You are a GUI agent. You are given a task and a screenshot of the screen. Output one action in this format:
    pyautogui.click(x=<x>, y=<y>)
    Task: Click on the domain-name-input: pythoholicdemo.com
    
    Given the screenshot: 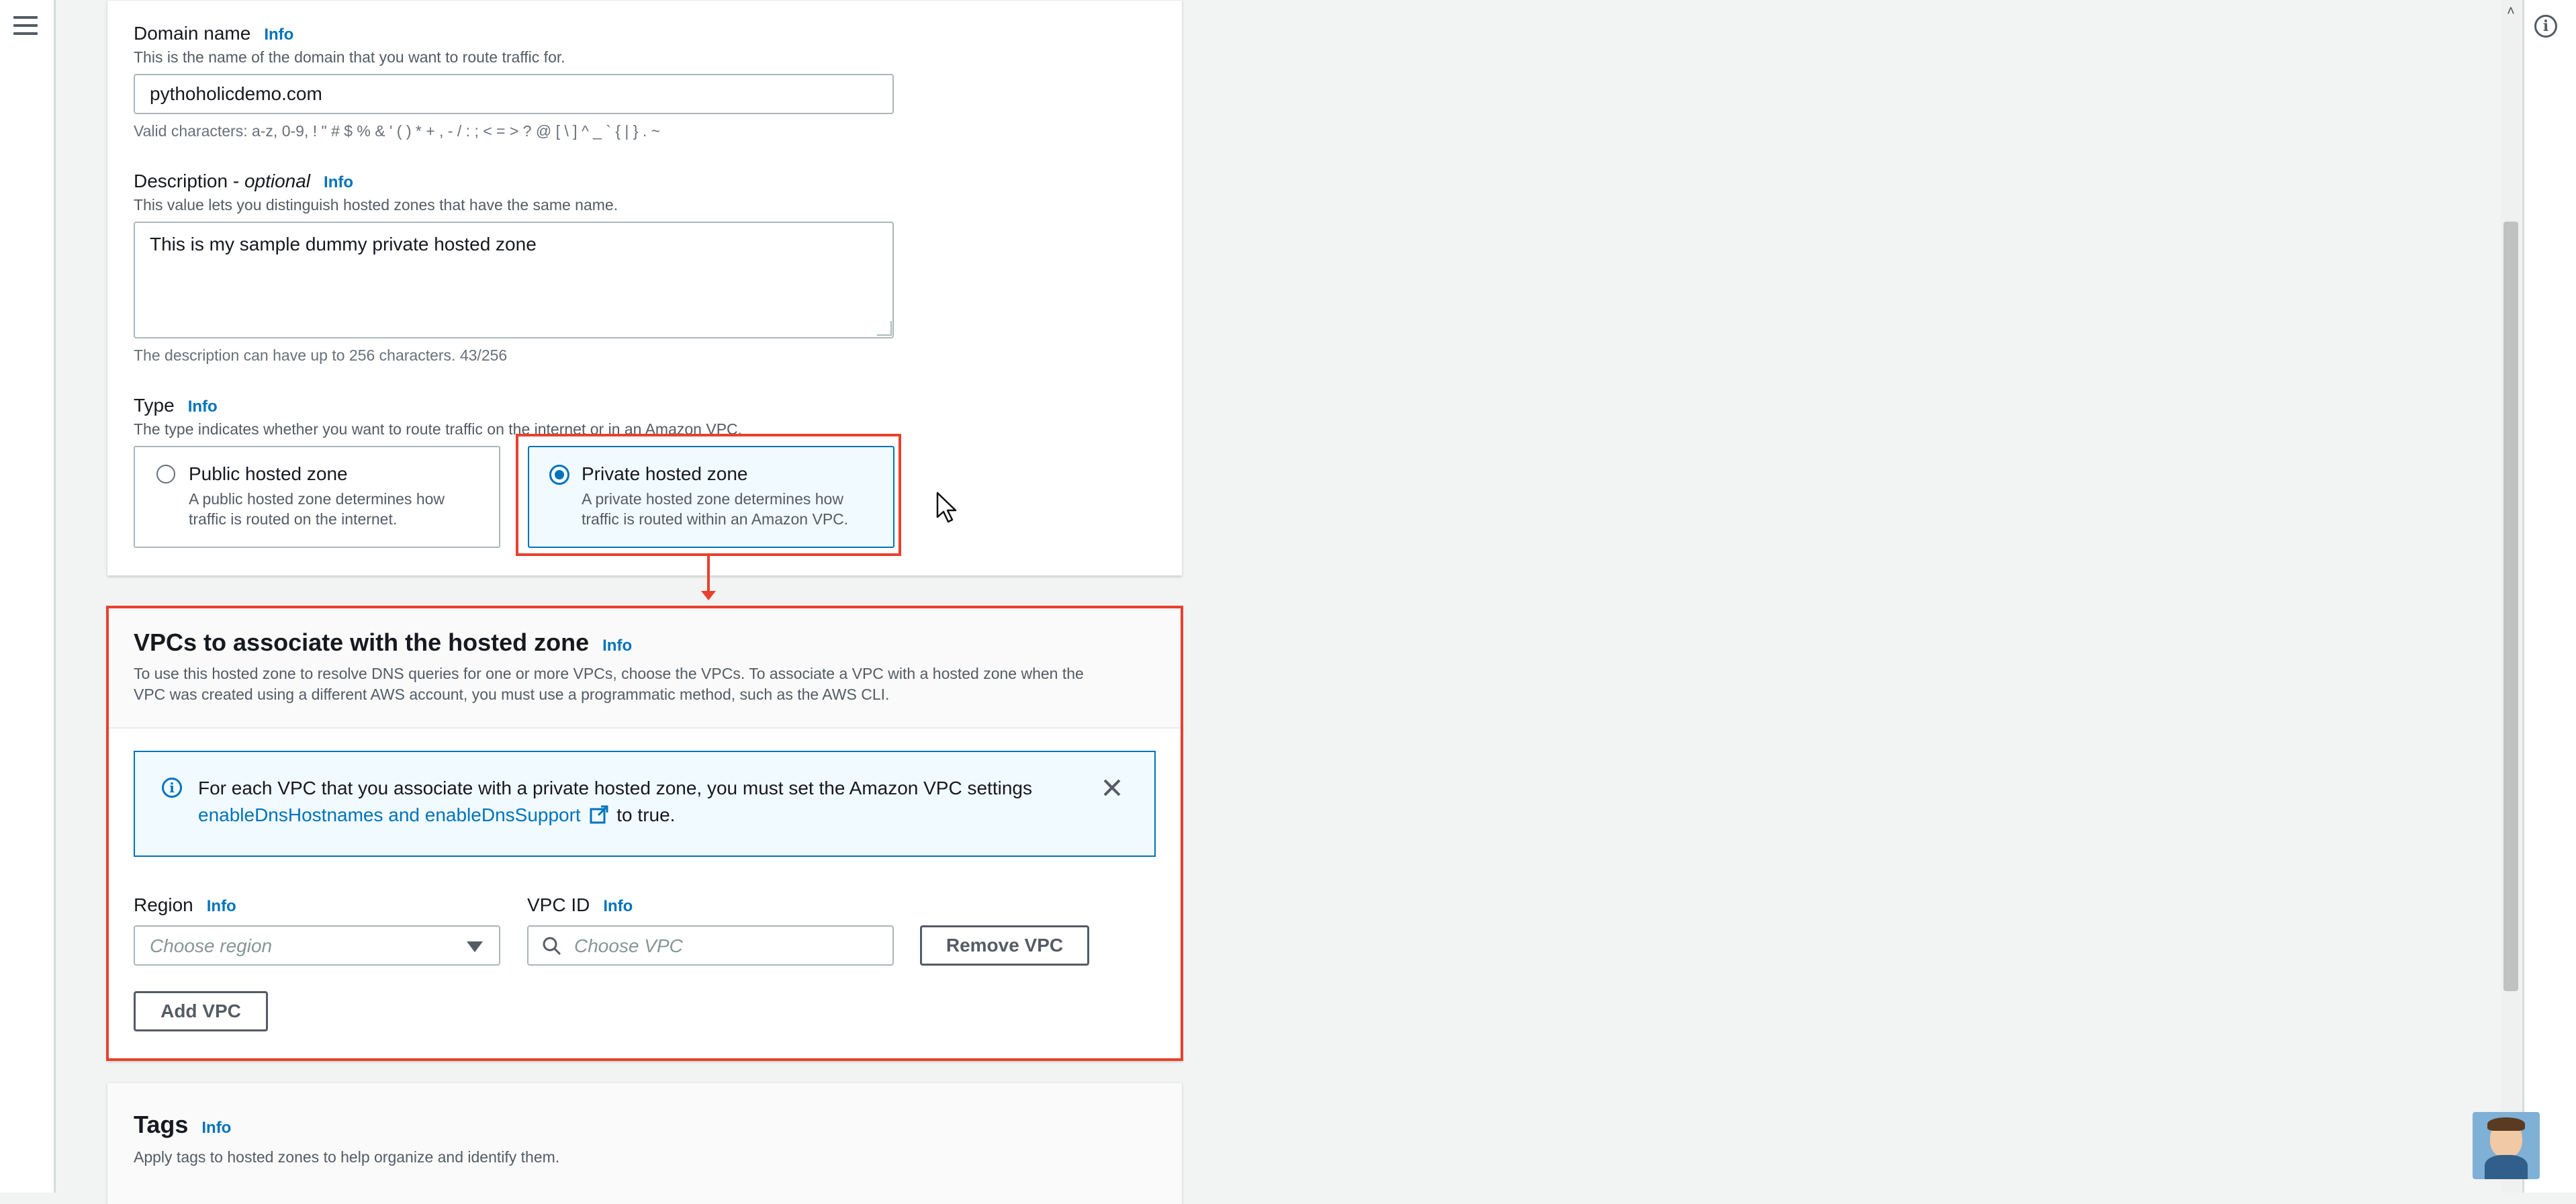 What is the action you would take?
    pyautogui.click(x=514, y=94)
    